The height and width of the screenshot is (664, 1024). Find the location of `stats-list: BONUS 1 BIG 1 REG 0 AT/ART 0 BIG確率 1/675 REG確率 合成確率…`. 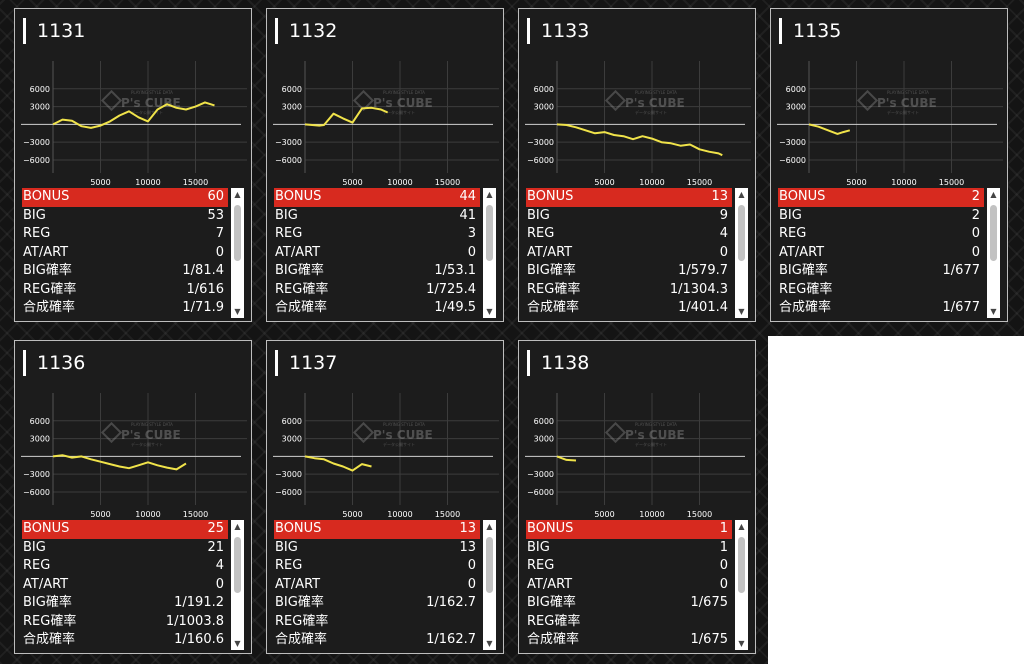

stats-list: BONUS 1 BIG 1 REG 0 AT/ART 0 BIG確率 1/675 REG確率 合成確率… is located at coordinates (638, 585).